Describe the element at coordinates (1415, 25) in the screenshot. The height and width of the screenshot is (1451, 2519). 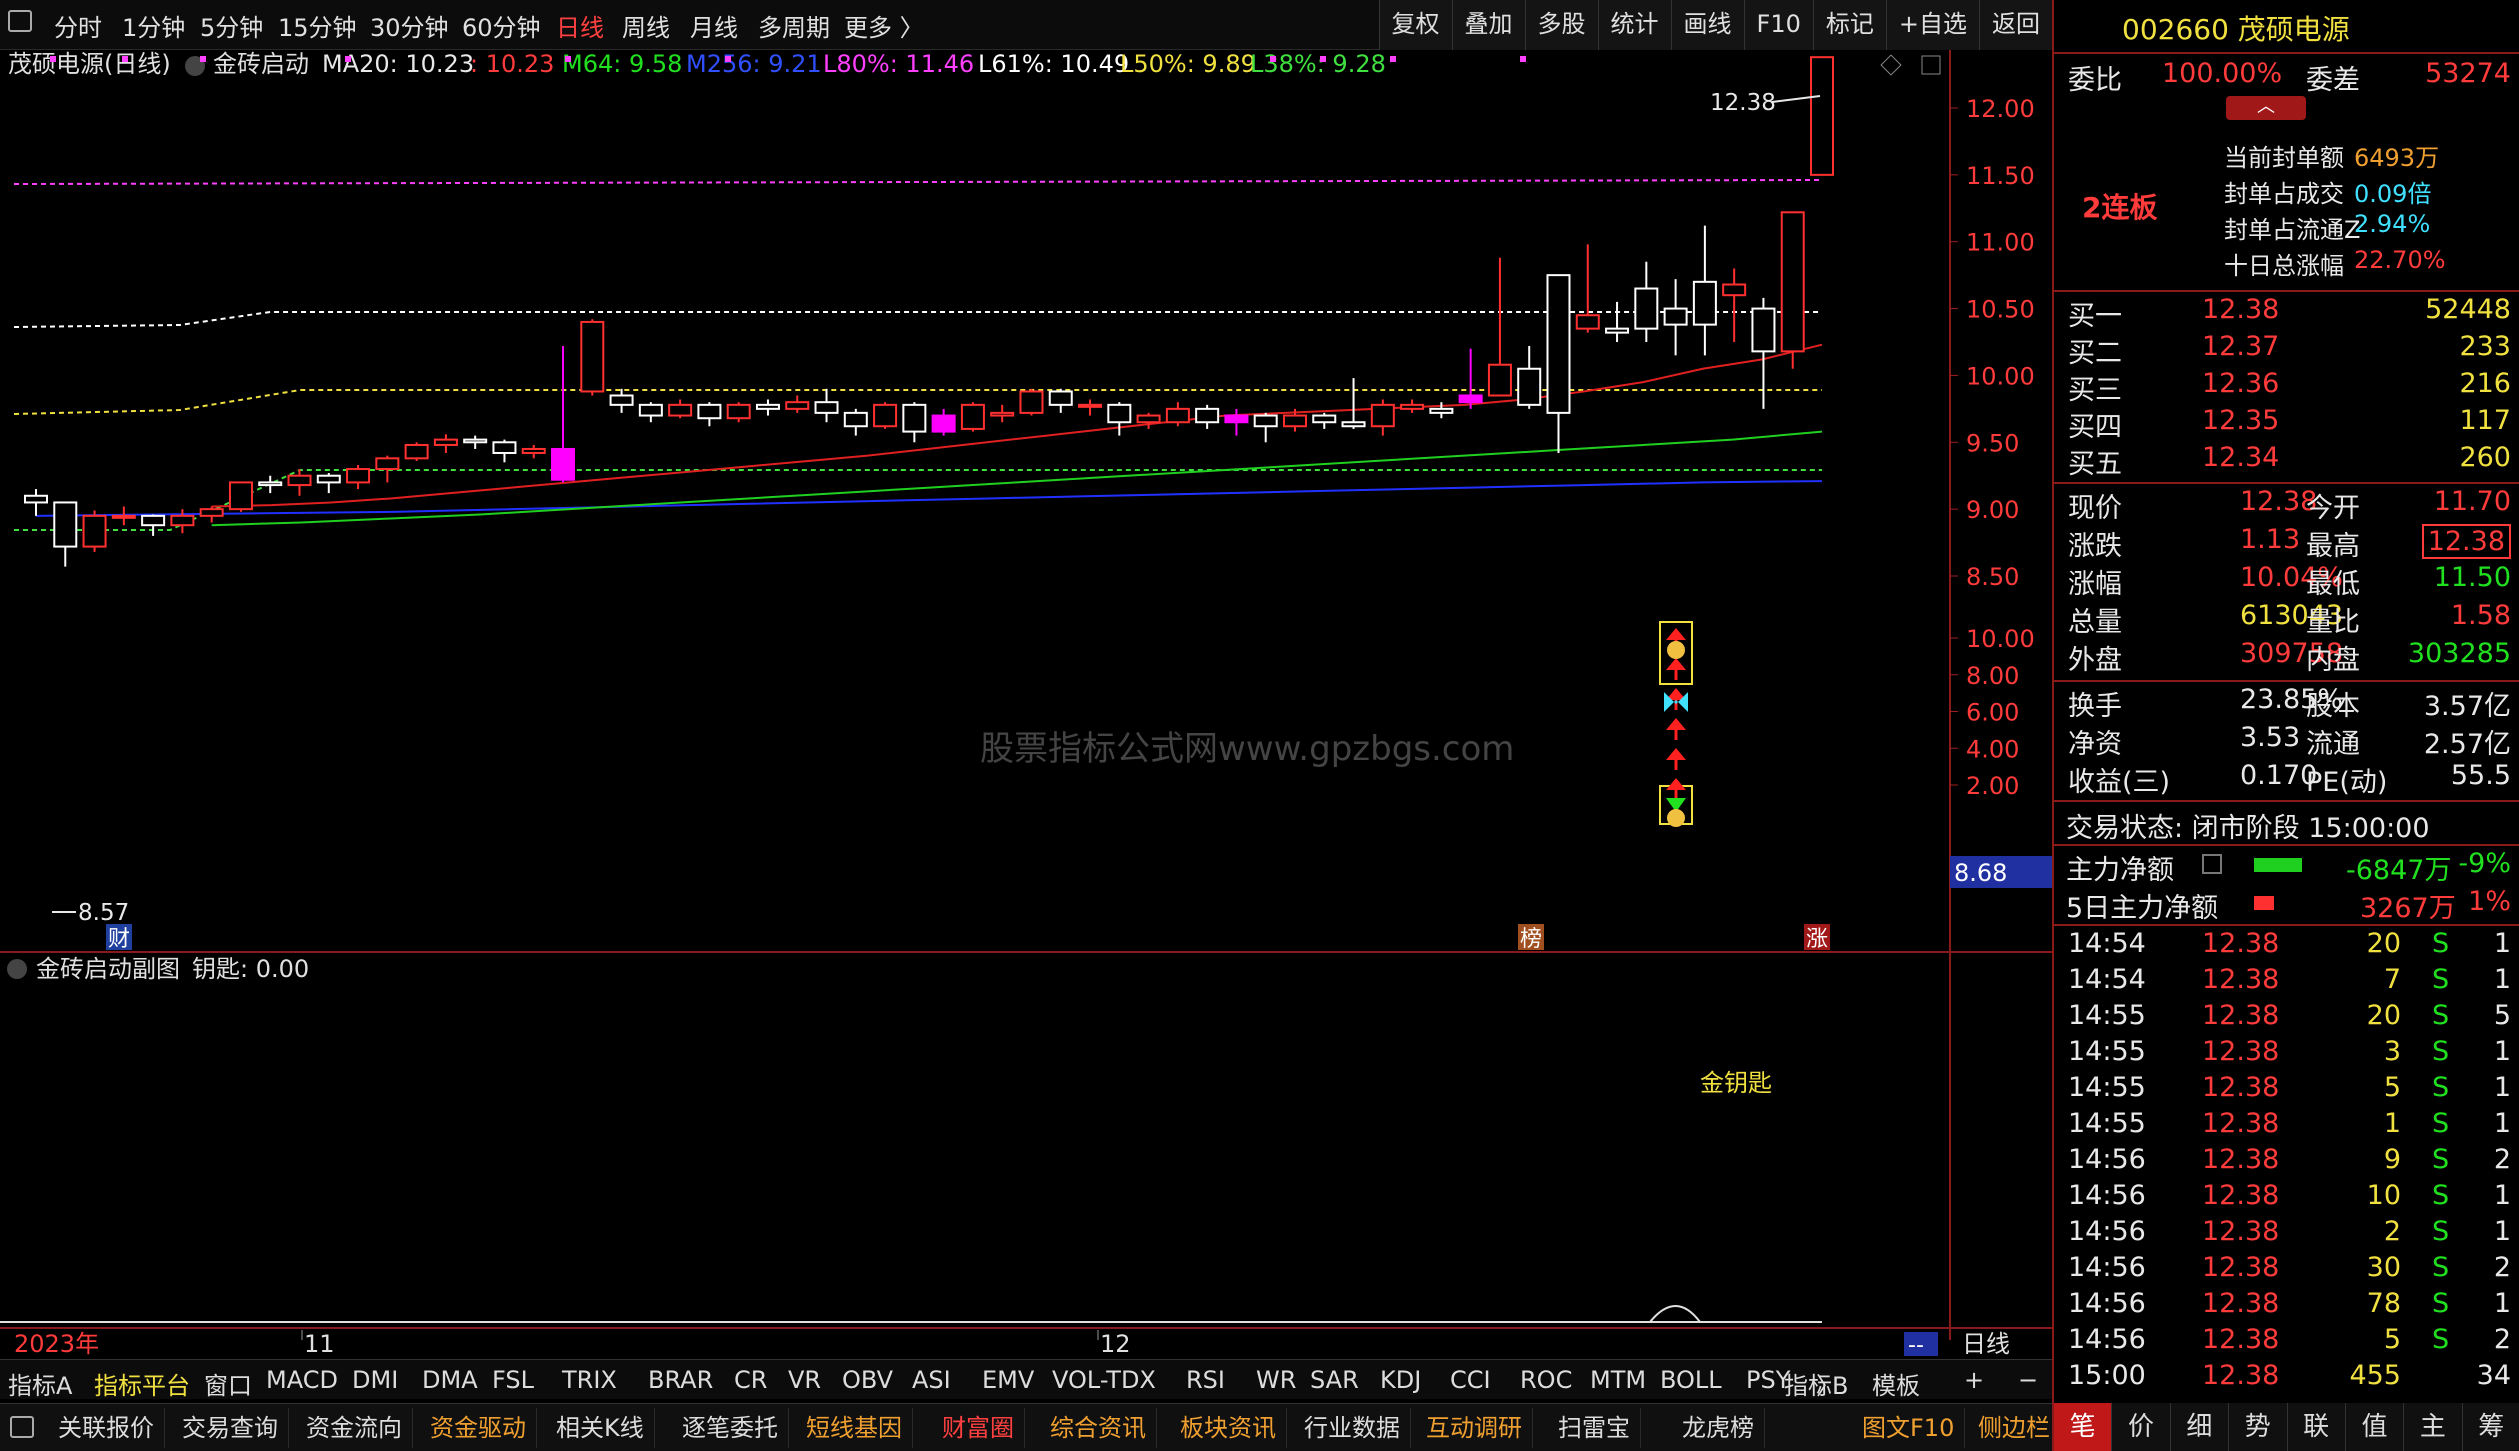
I see `tool-button: 复权` at that location.